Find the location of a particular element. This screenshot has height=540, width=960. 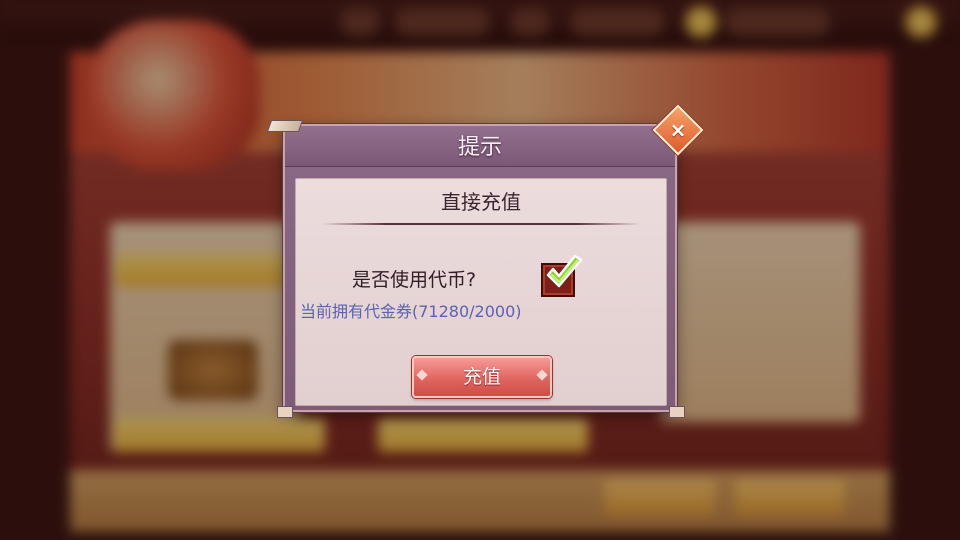

recharge-button: 充值 is located at coordinates (482, 377).